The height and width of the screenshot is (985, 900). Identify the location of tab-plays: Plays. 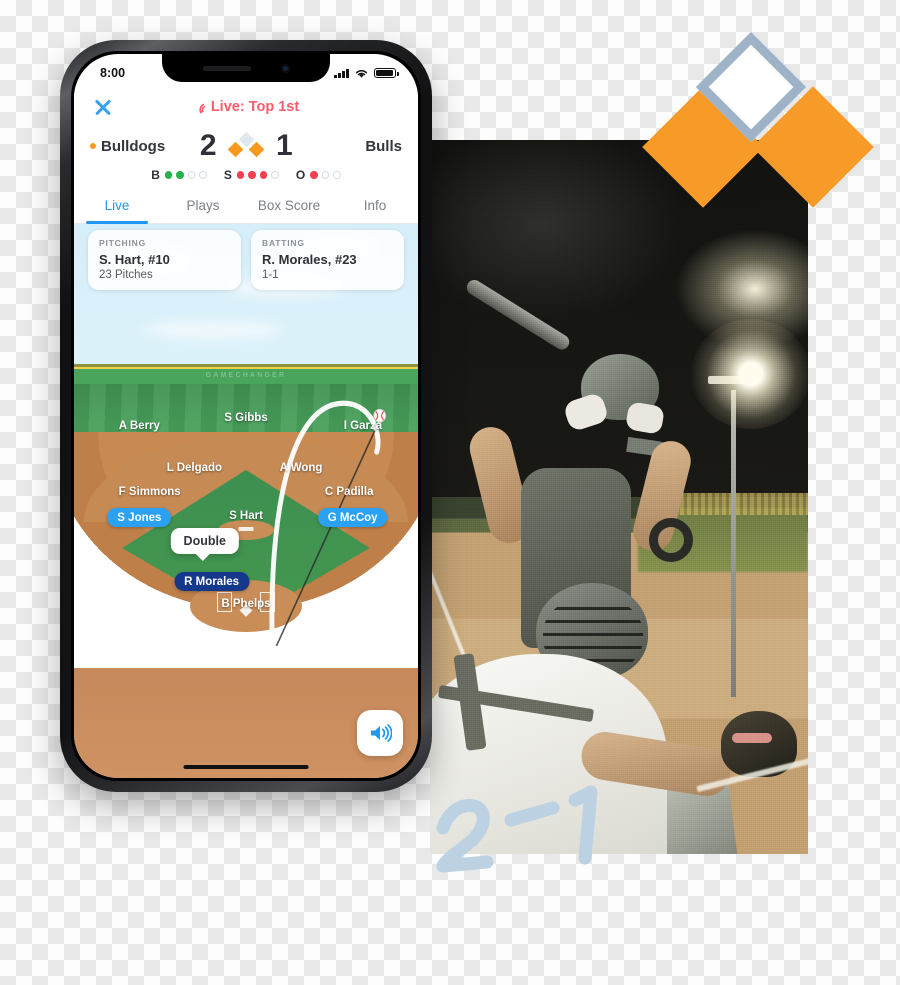
(203, 205).